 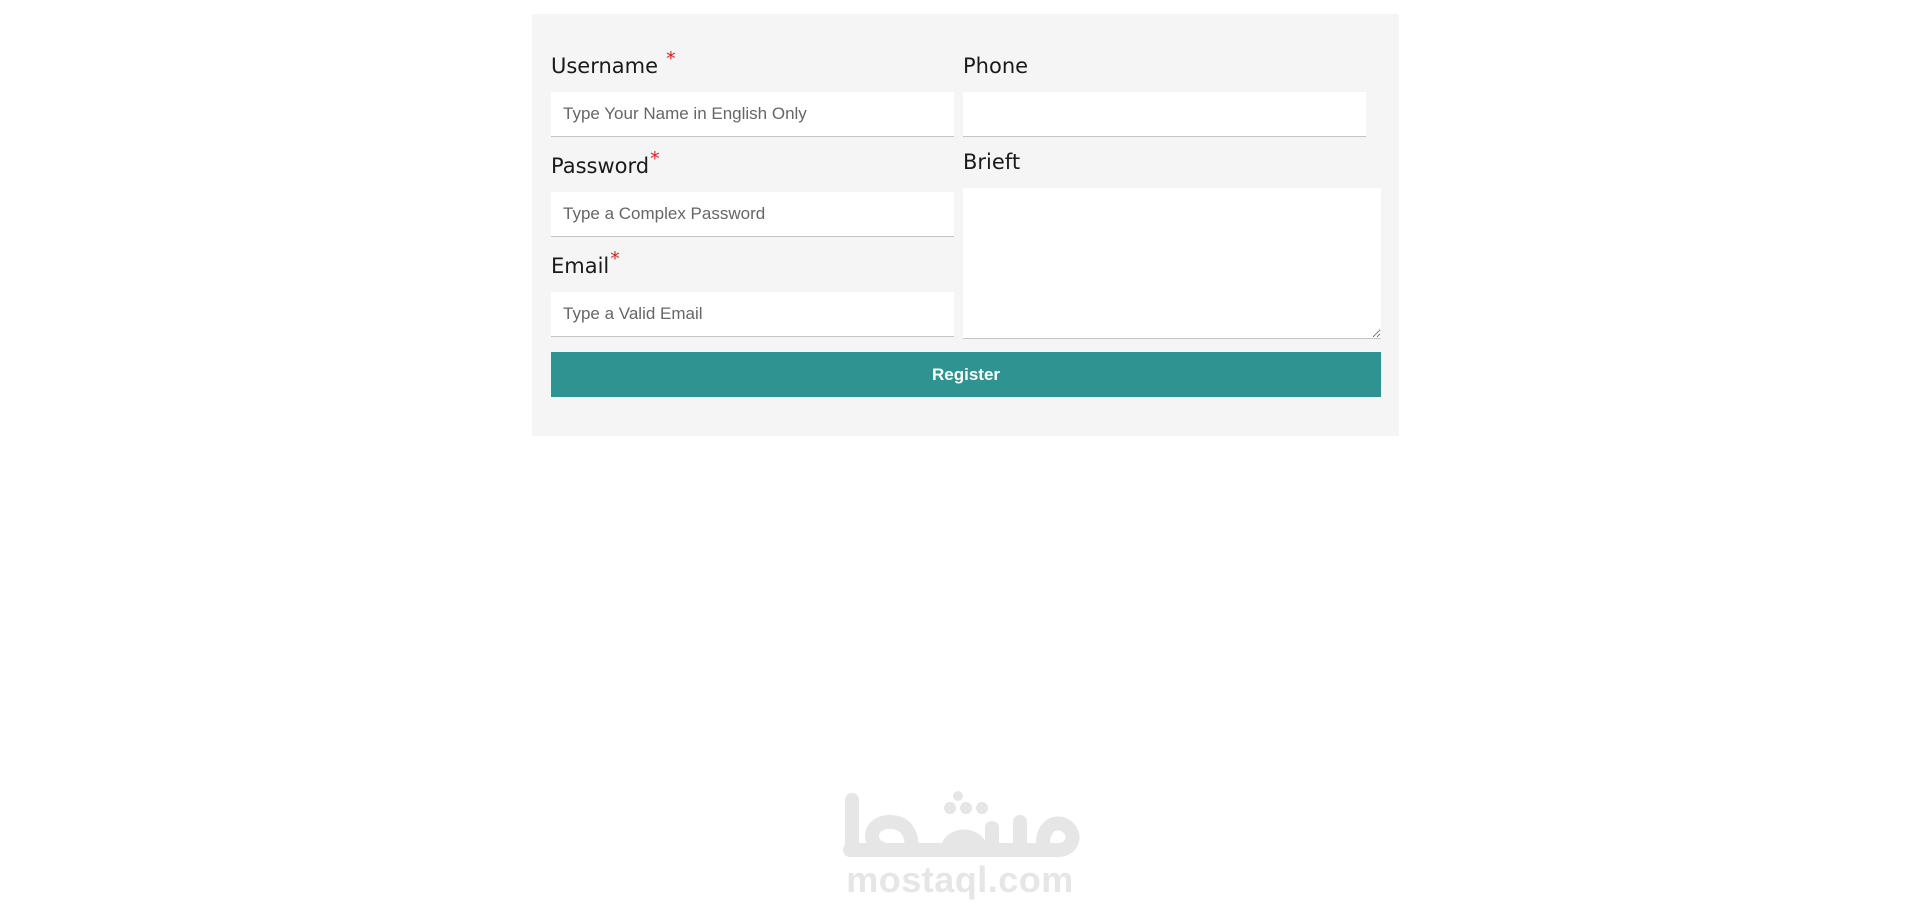 I want to click on email-label-text: Email, so click(x=580, y=266).